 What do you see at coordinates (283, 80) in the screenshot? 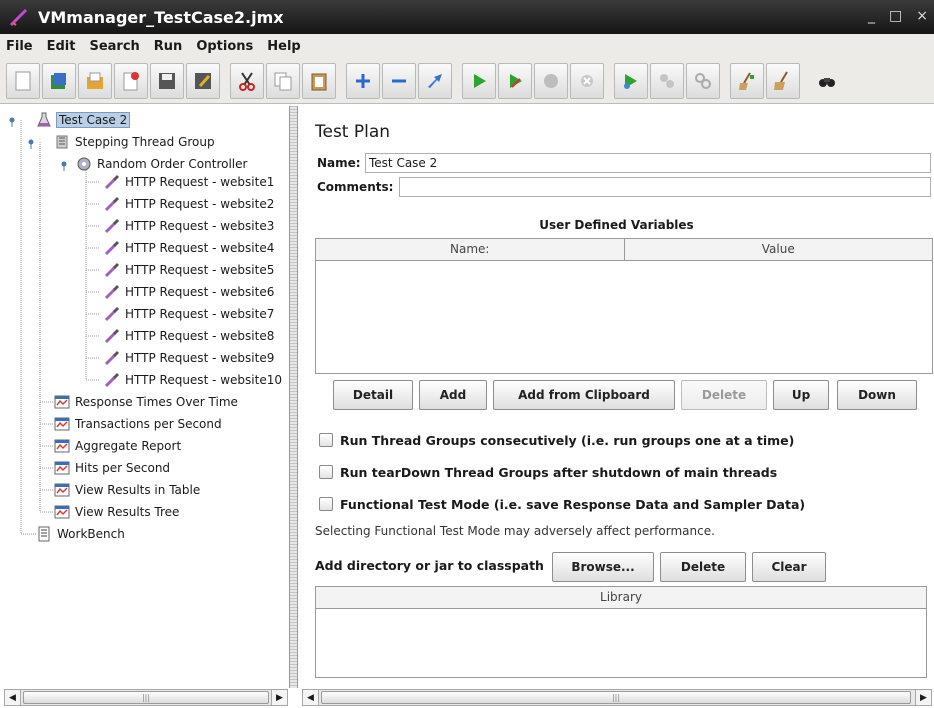
I see `copy-icon` at bounding box center [283, 80].